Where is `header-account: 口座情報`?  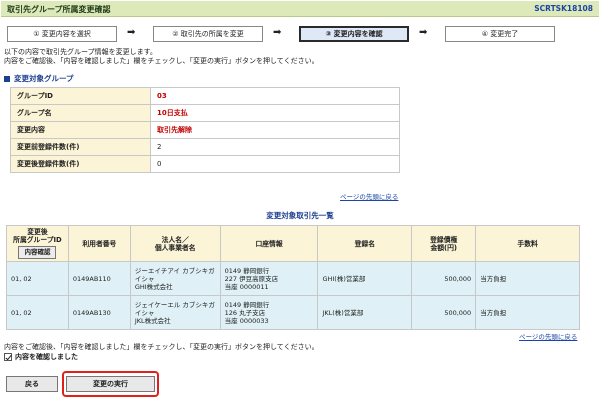 header-account: 口座情報 is located at coordinates (269, 243).